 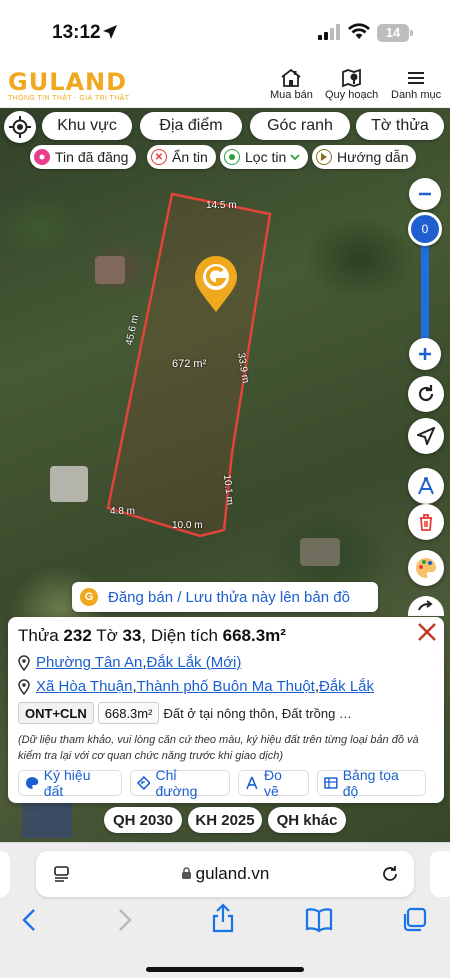 I want to click on close-circle-icon: ✕, so click(x=159, y=157).